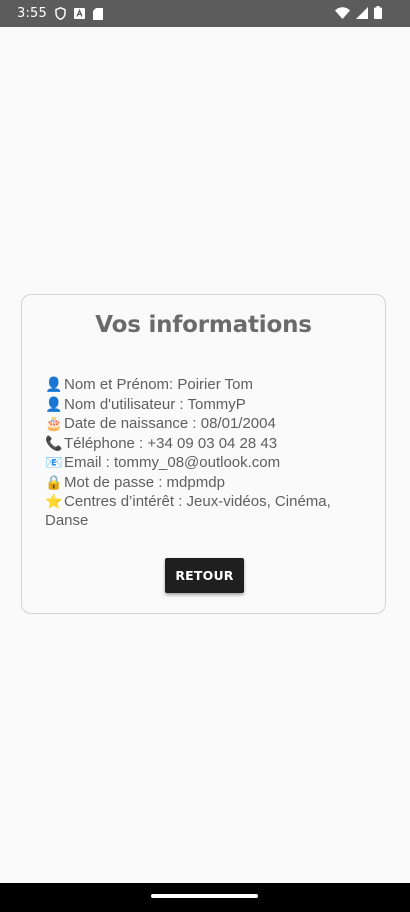 The image size is (410, 912). I want to click on phone-icon: 📞, so click(54, 442).